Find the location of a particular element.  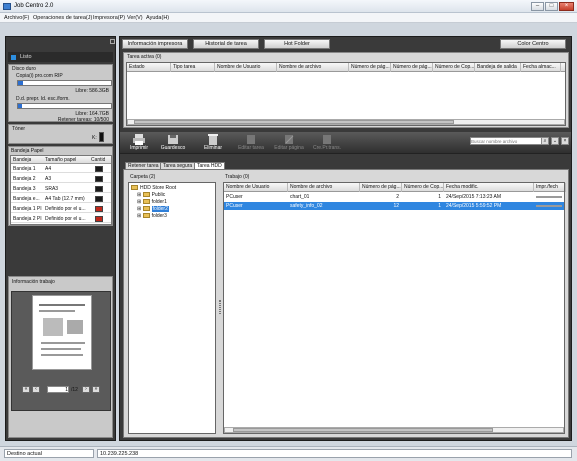

active-job-col-header: Tipo tarea is located at coordinates (193, 67).